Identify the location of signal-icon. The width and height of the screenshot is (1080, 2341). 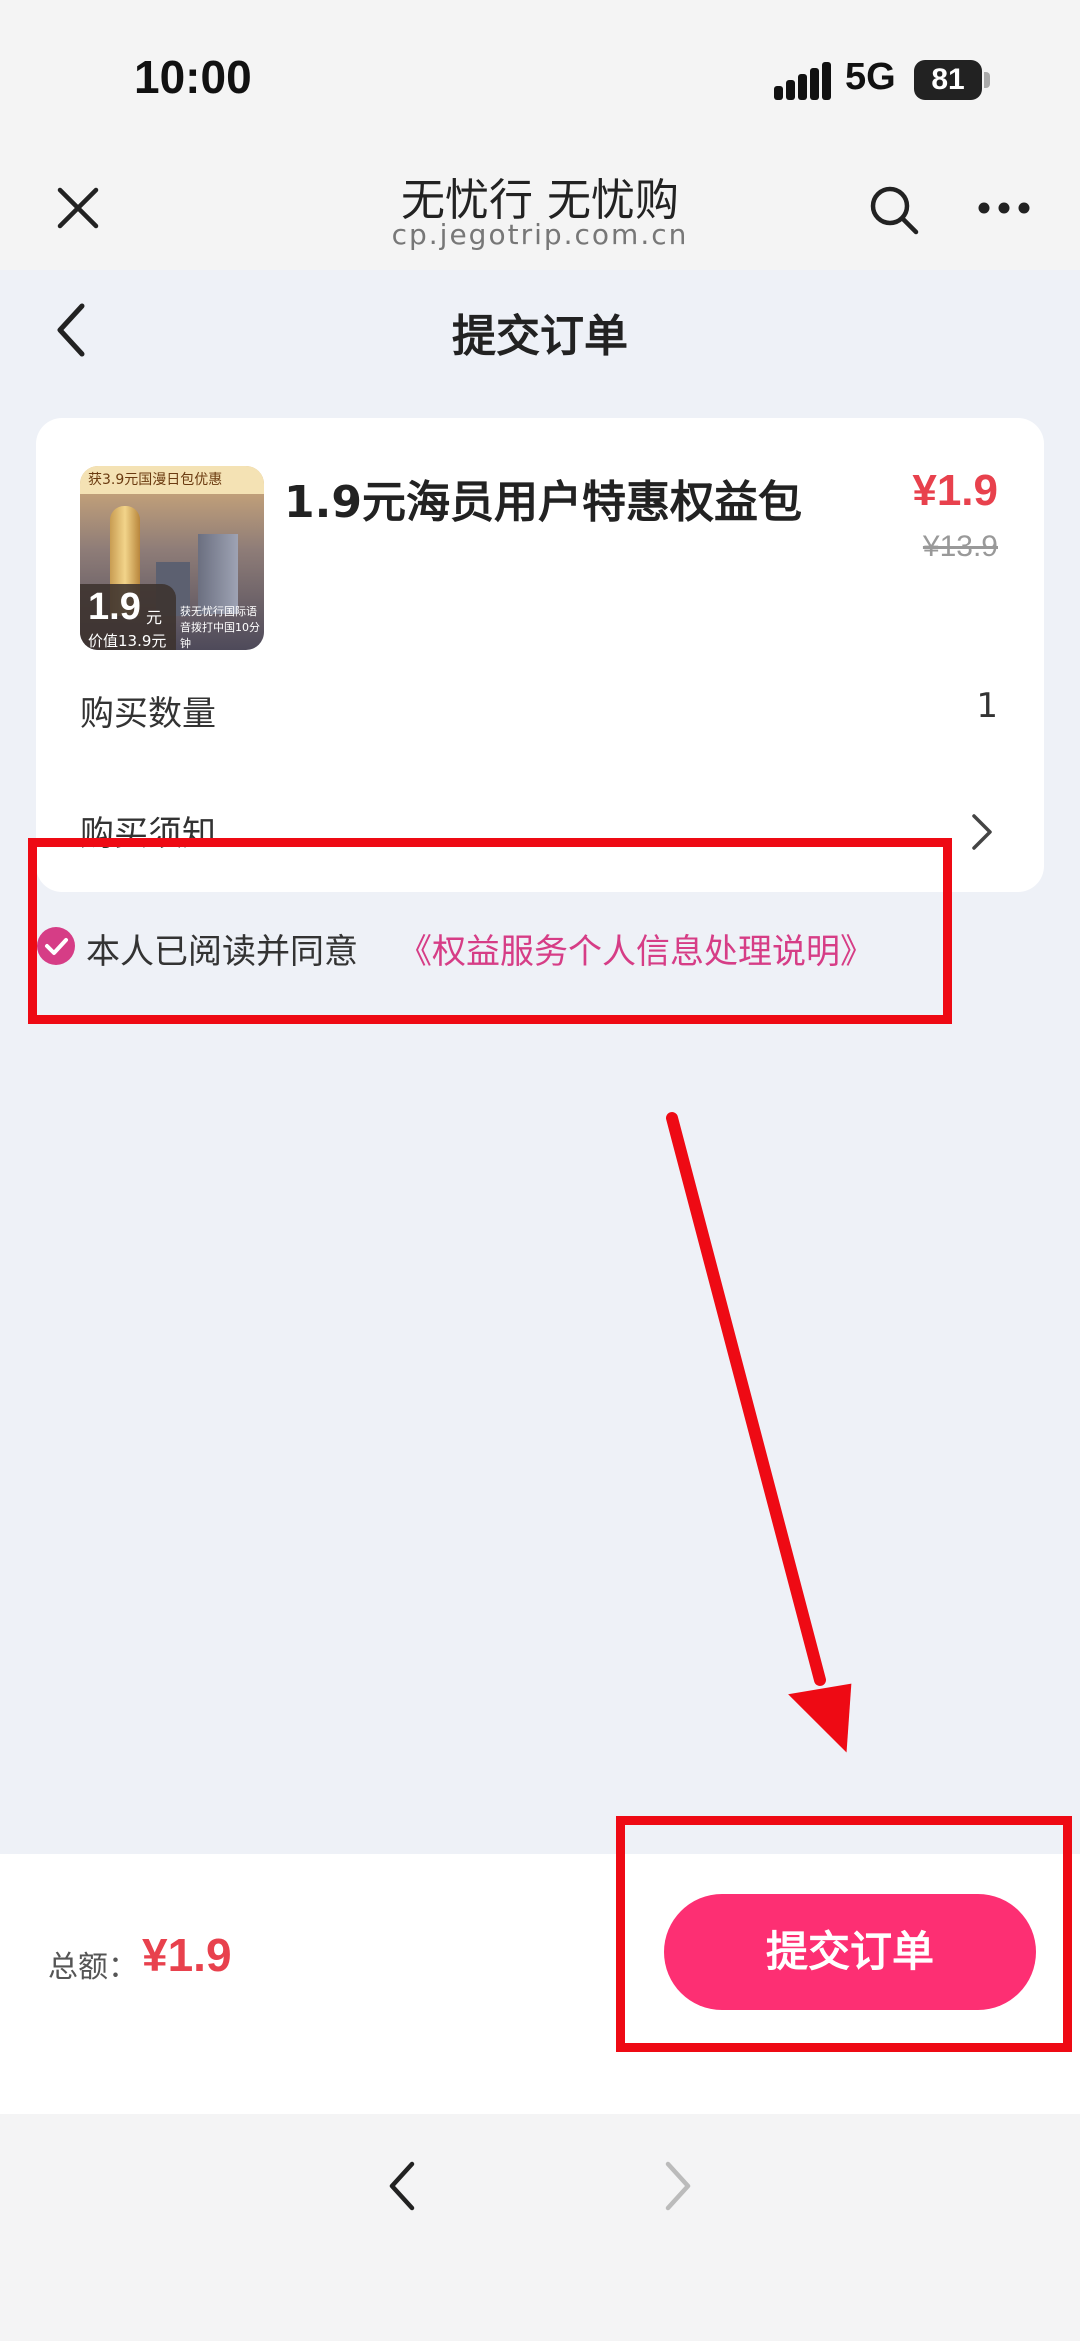
(802, 81).